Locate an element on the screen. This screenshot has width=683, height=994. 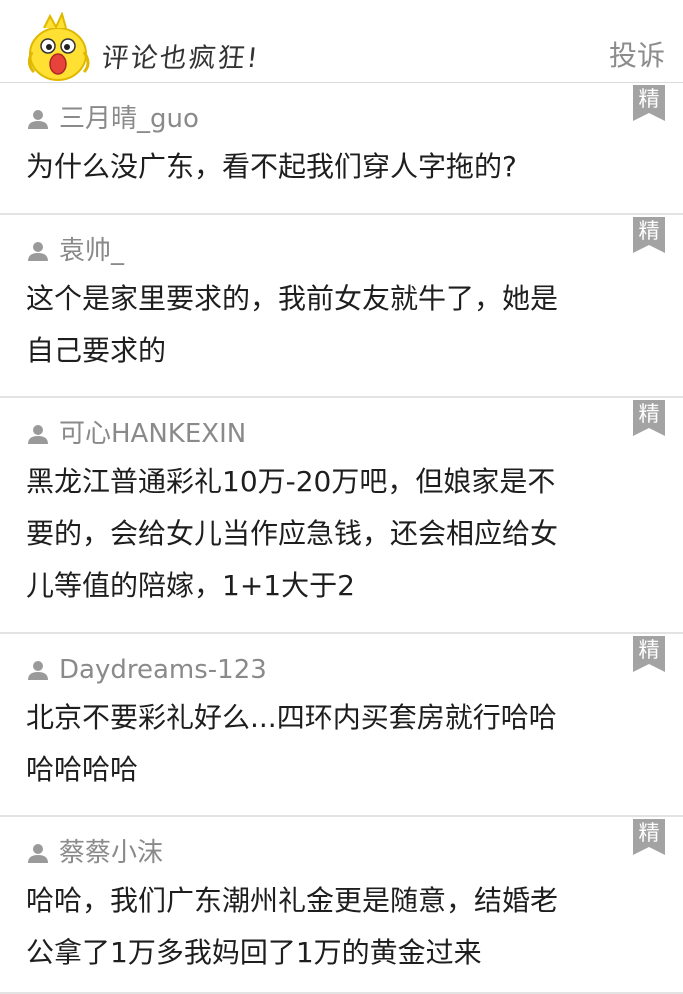
mascot-chick-icon is located at coordinates (58, 46).